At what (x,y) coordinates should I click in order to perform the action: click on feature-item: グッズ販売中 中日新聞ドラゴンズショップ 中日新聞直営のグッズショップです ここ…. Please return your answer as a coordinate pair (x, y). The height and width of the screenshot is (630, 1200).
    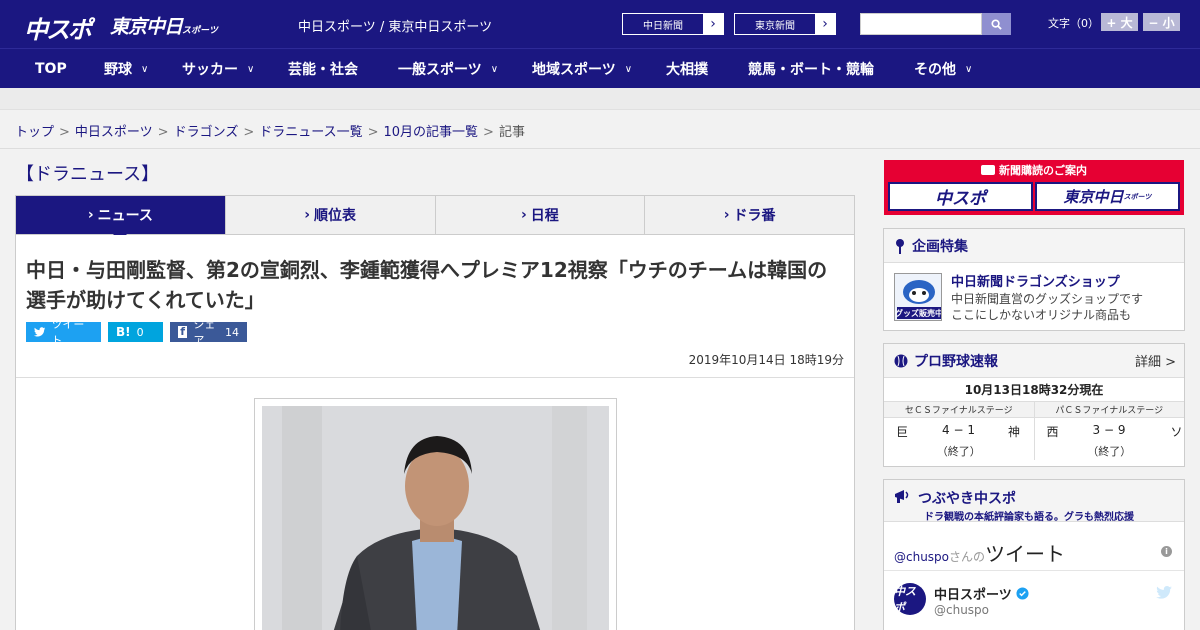
    Looking at the image, I should click on (1034, 294).